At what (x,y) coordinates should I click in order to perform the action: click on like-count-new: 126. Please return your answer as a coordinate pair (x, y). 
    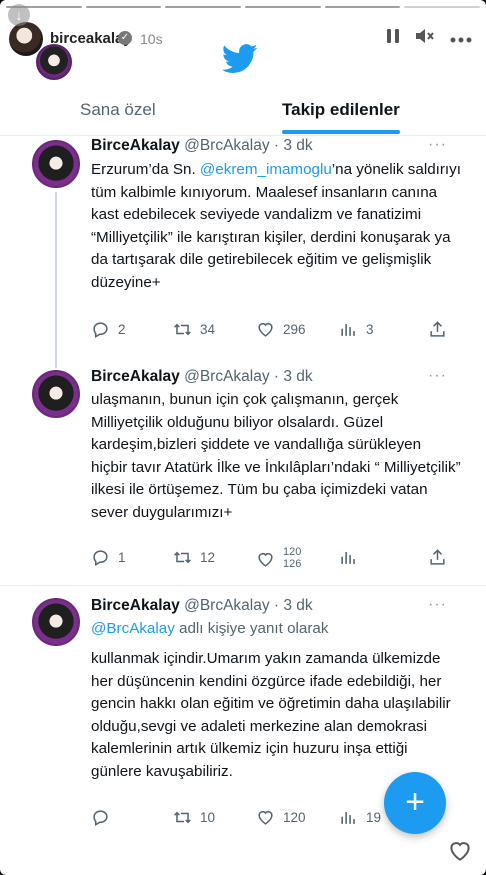
    Looking at the image, I should click on (292, 564).